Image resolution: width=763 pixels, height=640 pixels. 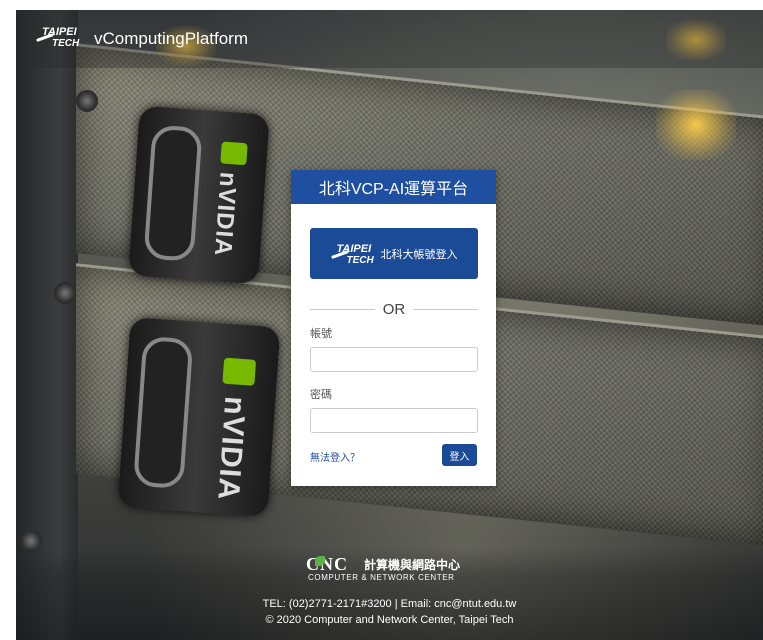 I want to click on or-divider: OR, so click(x=394, y=309).